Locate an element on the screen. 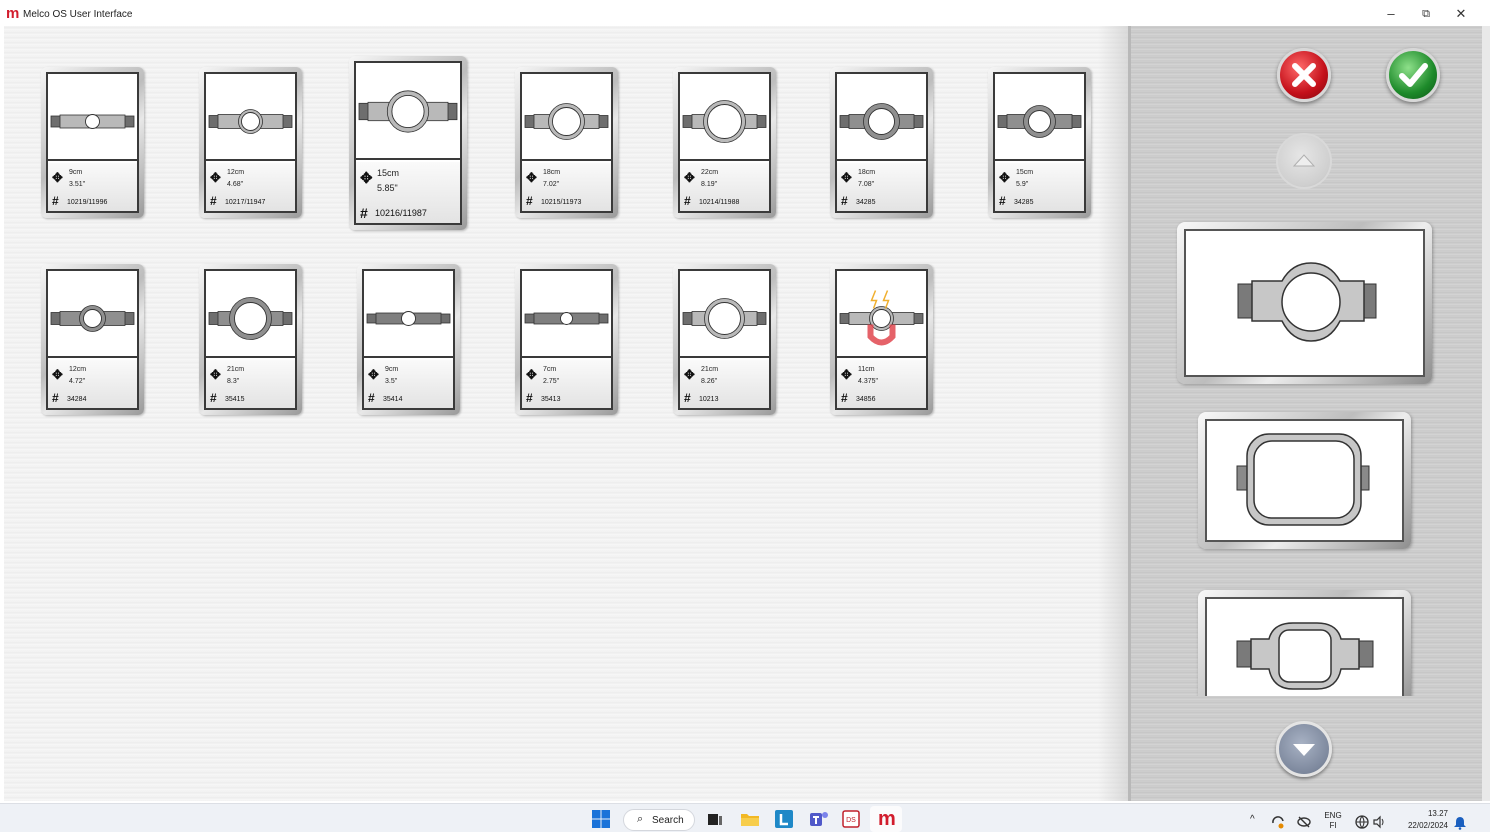  melco-app-taskbar-button: m is located at coordinates (886, 819).